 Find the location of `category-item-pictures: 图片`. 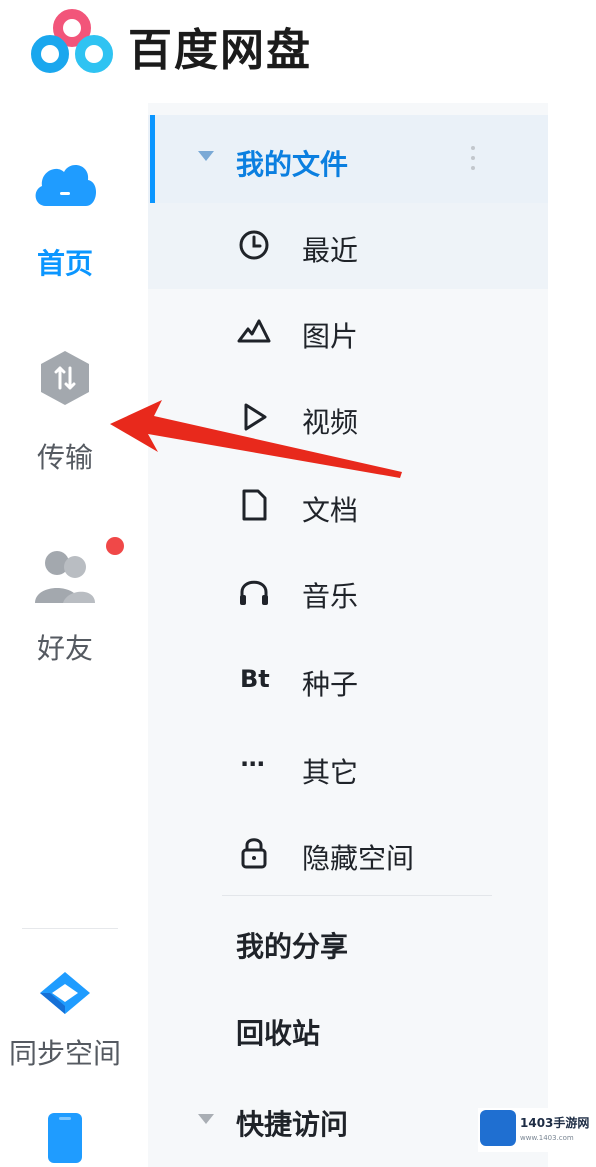

category-item-pictures: 图片 is located at coordinates (348, 332).